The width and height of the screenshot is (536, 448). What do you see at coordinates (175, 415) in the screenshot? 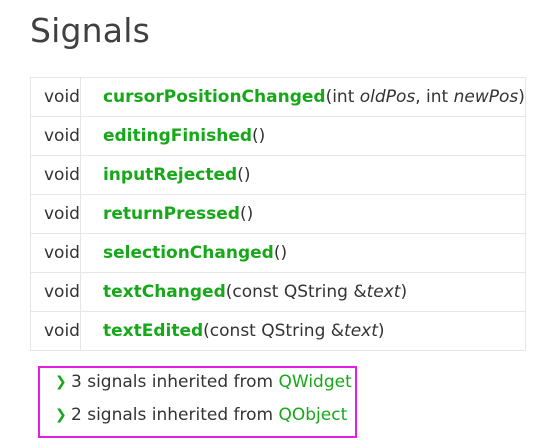
I see `inherited-text: 2 signals inherited from` at bounding box center [175, 415].